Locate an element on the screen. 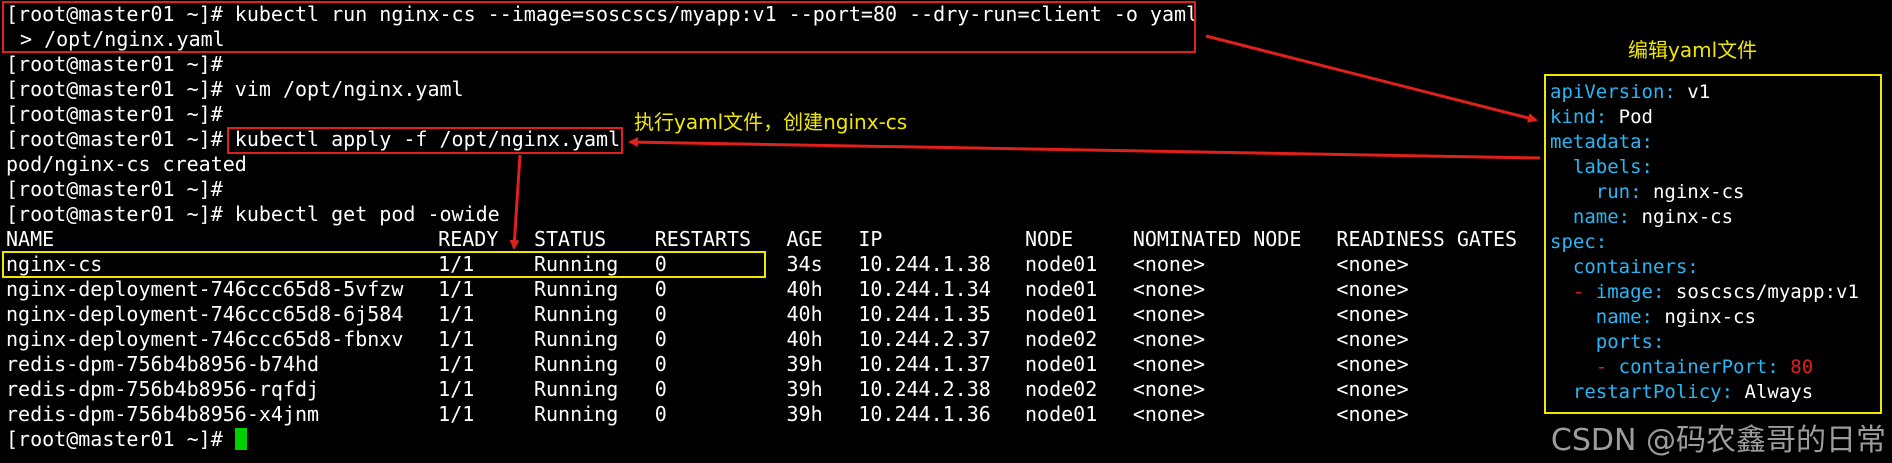 This screenshot has height=463, width=1892. yaml-key: restartPolicy is located at coordinates (1647, 392).